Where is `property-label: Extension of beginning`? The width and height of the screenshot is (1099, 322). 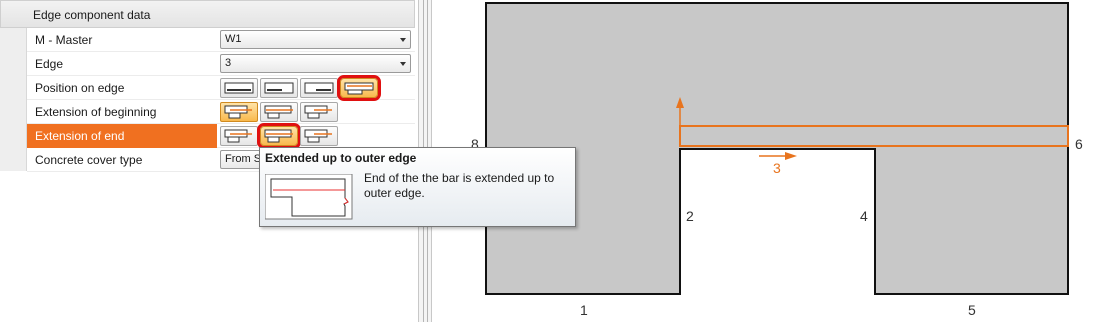
property-label: Extension of beginning is located at coordinates (96, 112).